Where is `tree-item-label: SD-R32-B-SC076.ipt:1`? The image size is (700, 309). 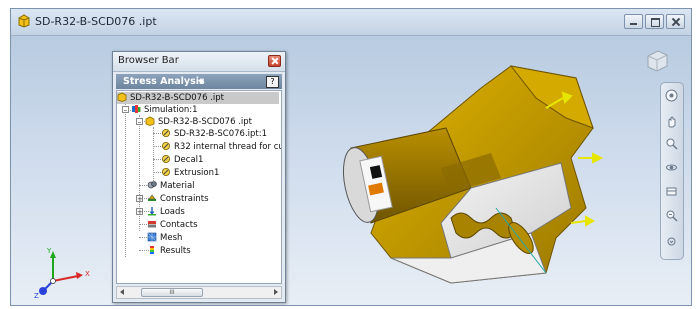 tree-item-label: SD-R32-B-SC076.ipt:1 is located at coordinates (221, 134).